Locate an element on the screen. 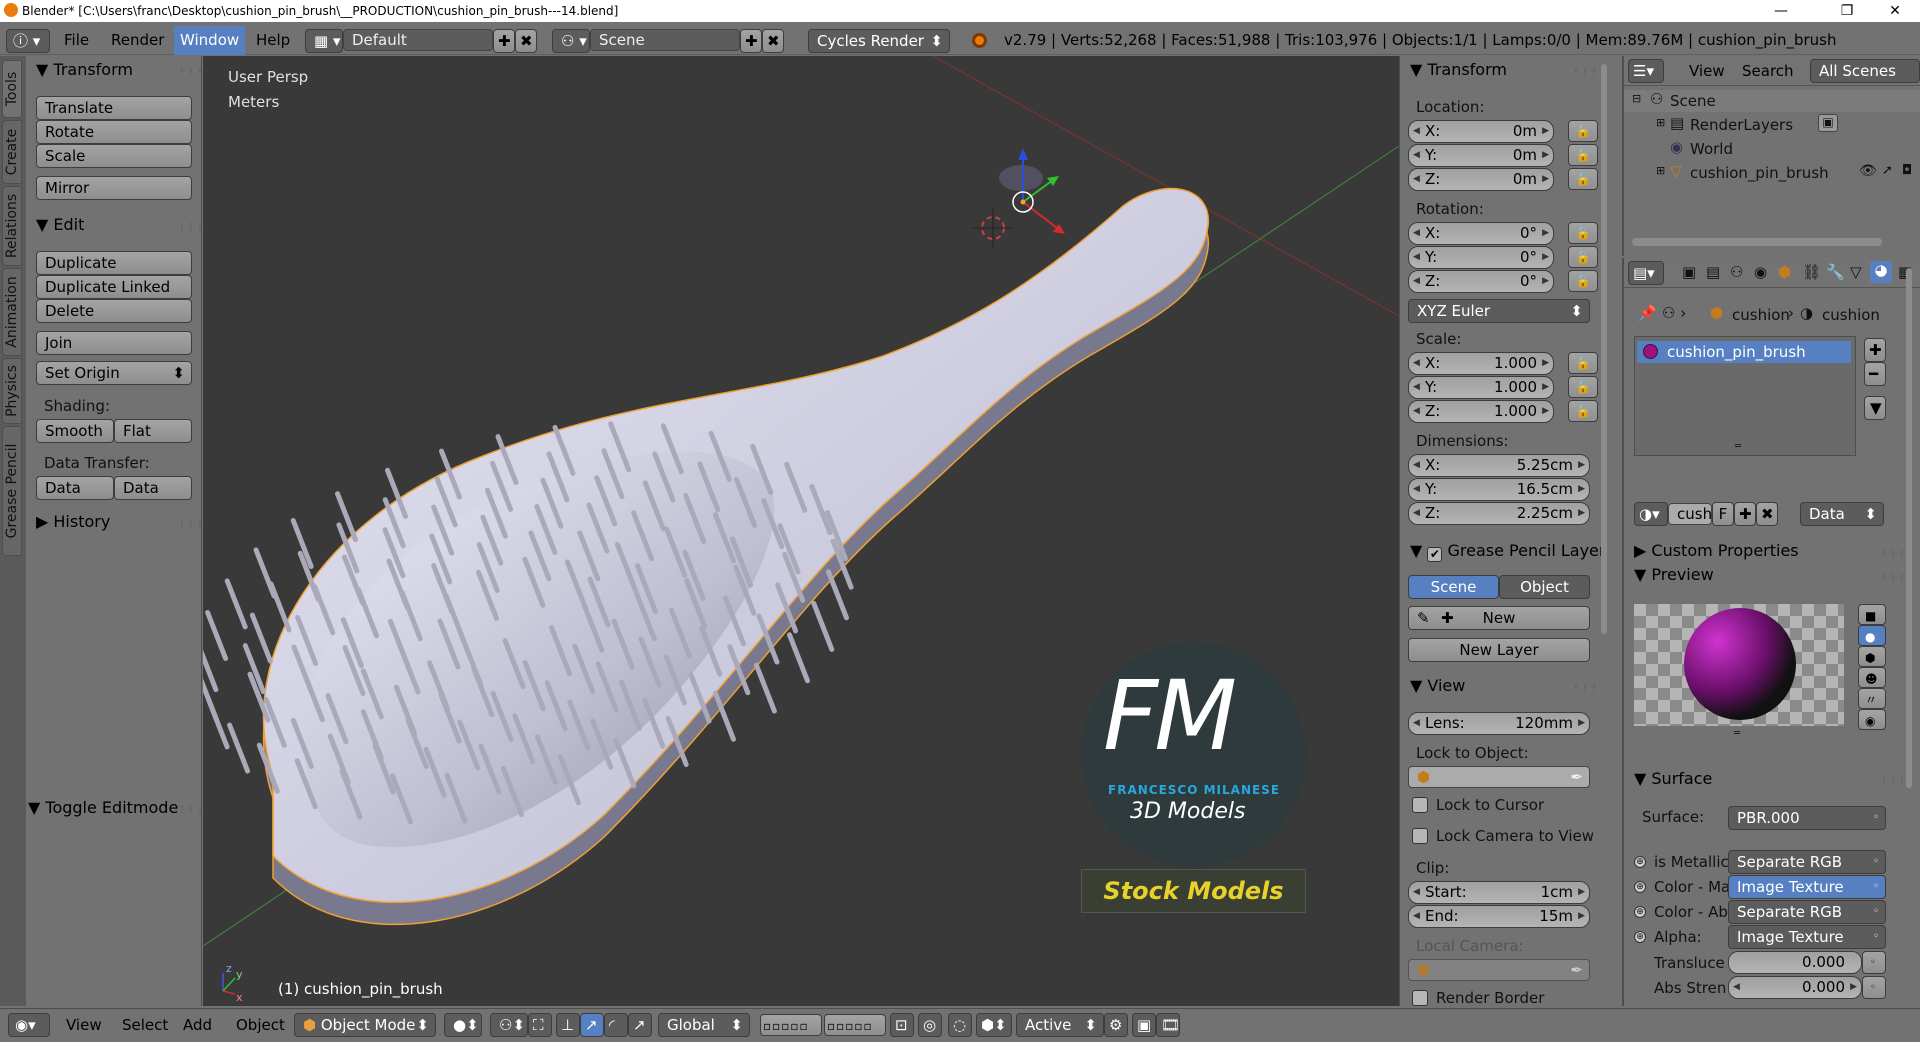  add-scene-button: ✚ is located at coordinates (751, 41).